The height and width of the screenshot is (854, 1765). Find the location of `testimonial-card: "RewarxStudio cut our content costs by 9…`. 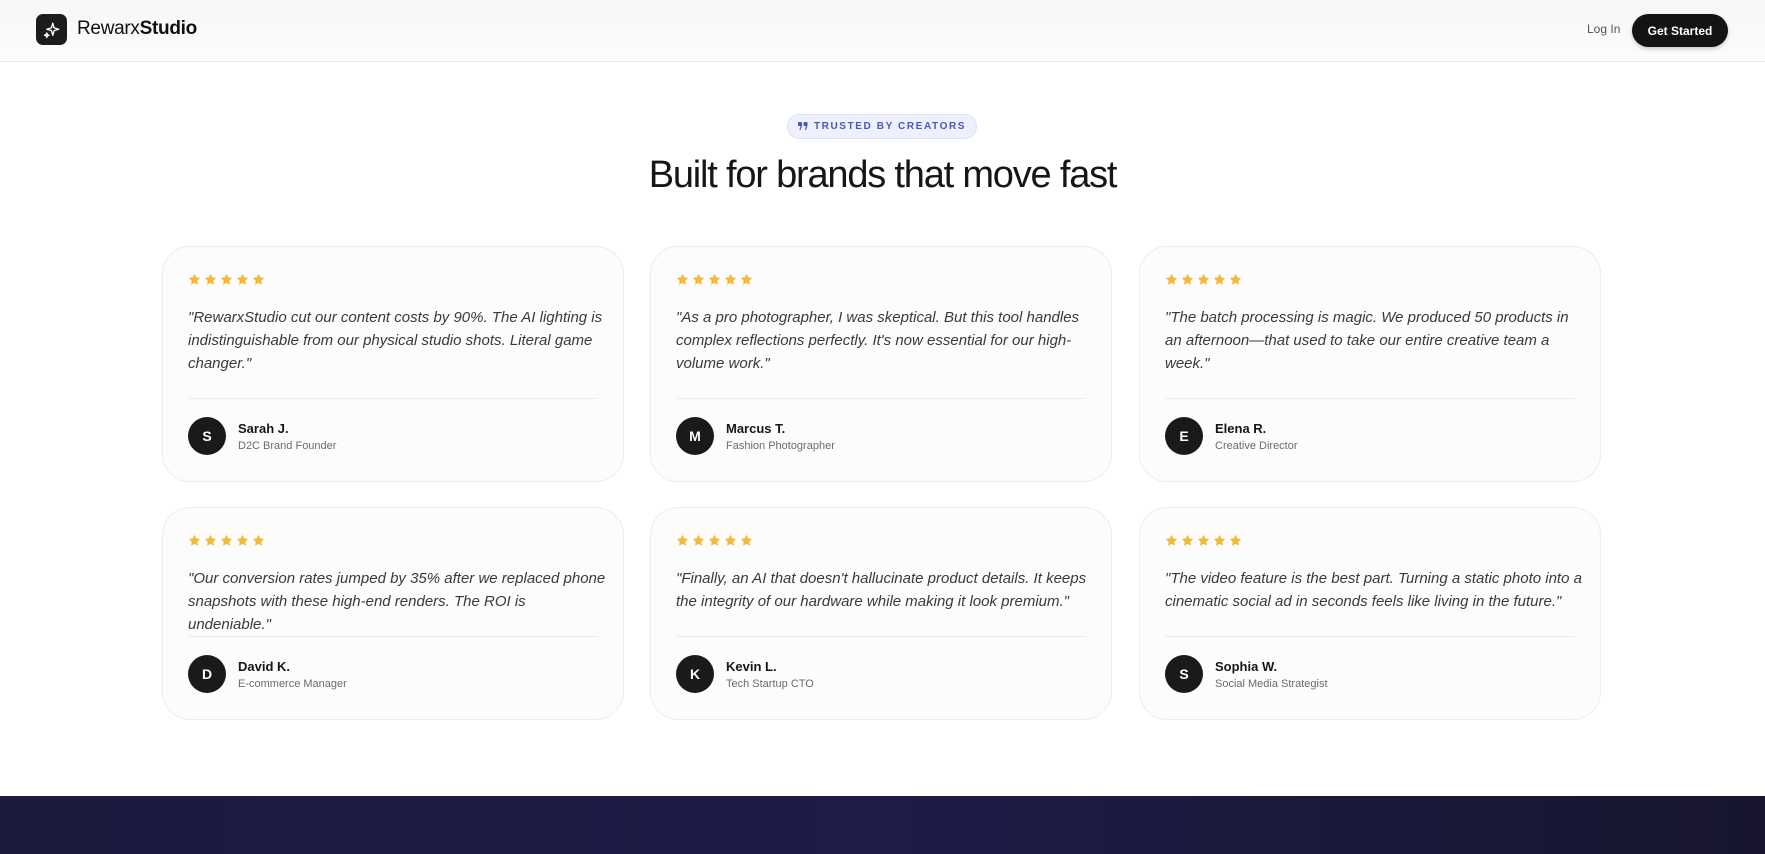

testimonial-card: "RewarxStudio cut our content costs by 9… is located at coordinates (393, 364).